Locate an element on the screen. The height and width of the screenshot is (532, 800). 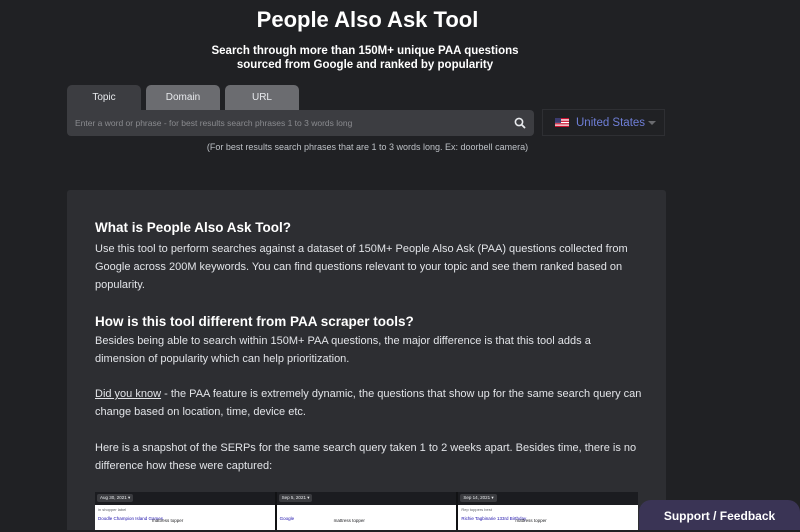
search-box is located at coordinates (300, 123).